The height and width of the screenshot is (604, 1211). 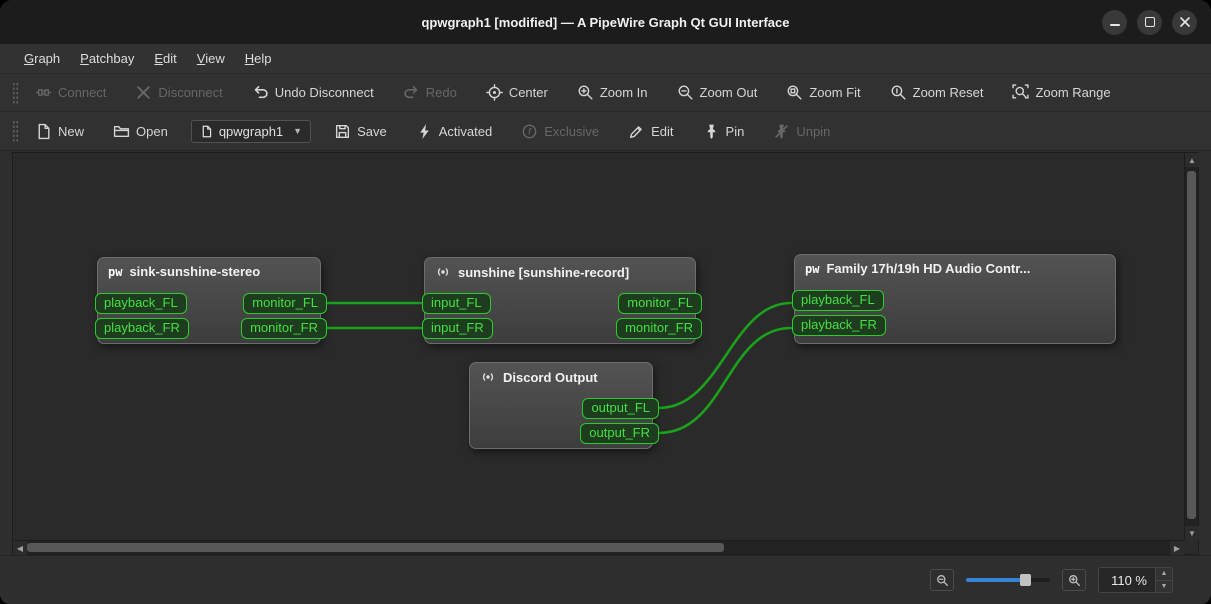 What do you see at coordinates (372, 131) in the screenshot?
I see `save-button-label: Save` at bounding box center [372, 131].